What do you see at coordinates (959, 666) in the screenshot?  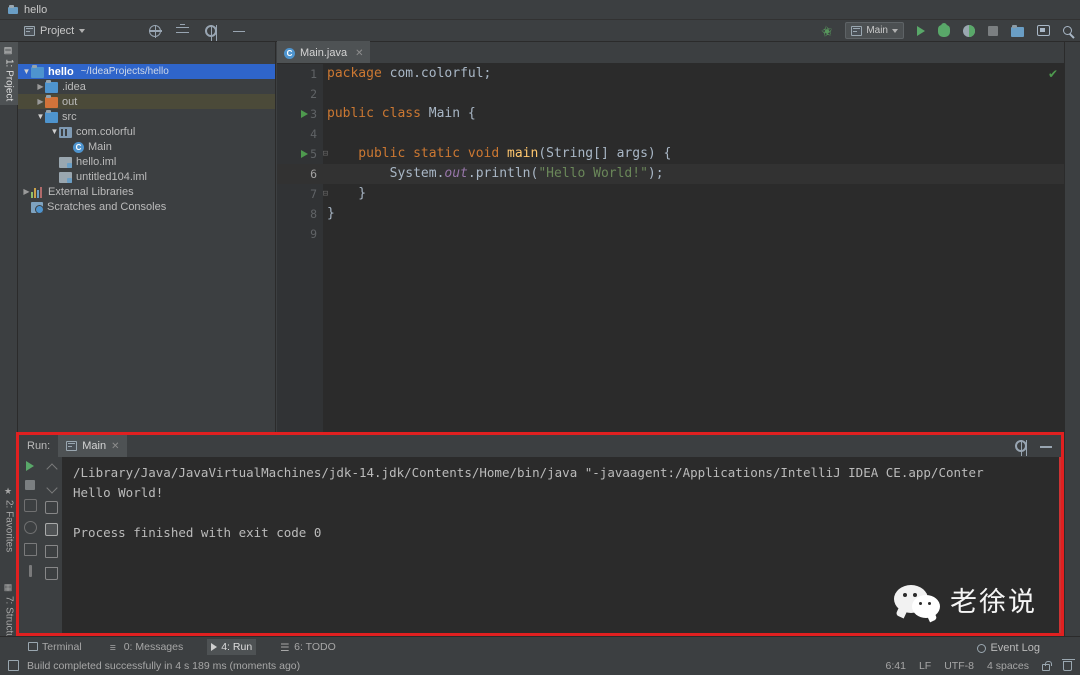 I see `file-encoding: UTF-8` at bounding box center [959, 666].